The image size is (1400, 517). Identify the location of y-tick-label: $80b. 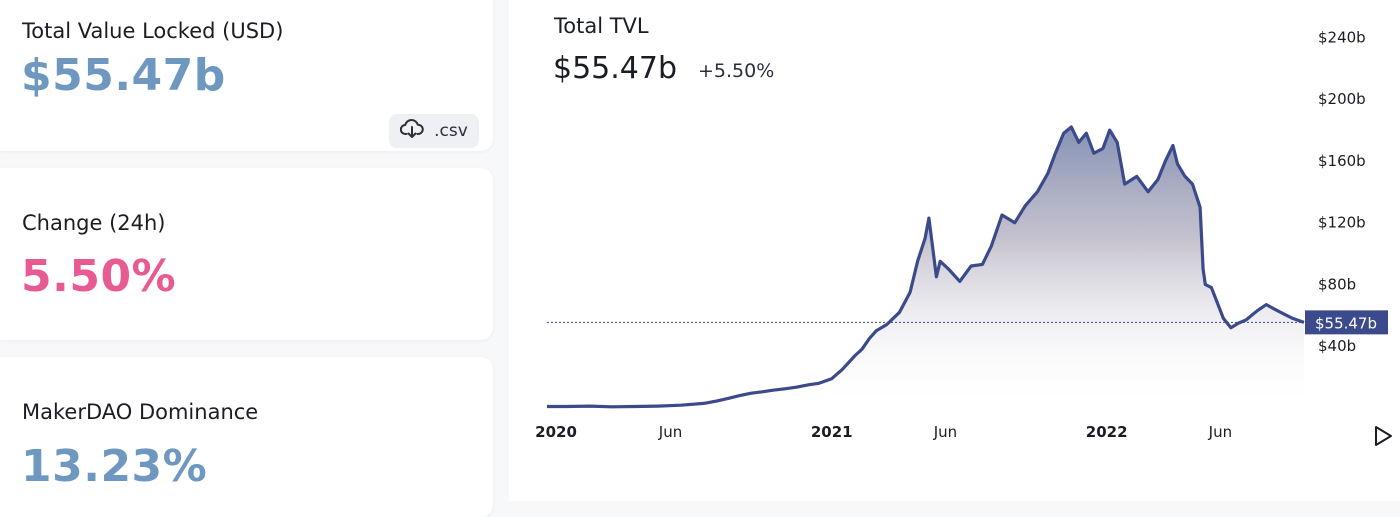
(1337, 284).